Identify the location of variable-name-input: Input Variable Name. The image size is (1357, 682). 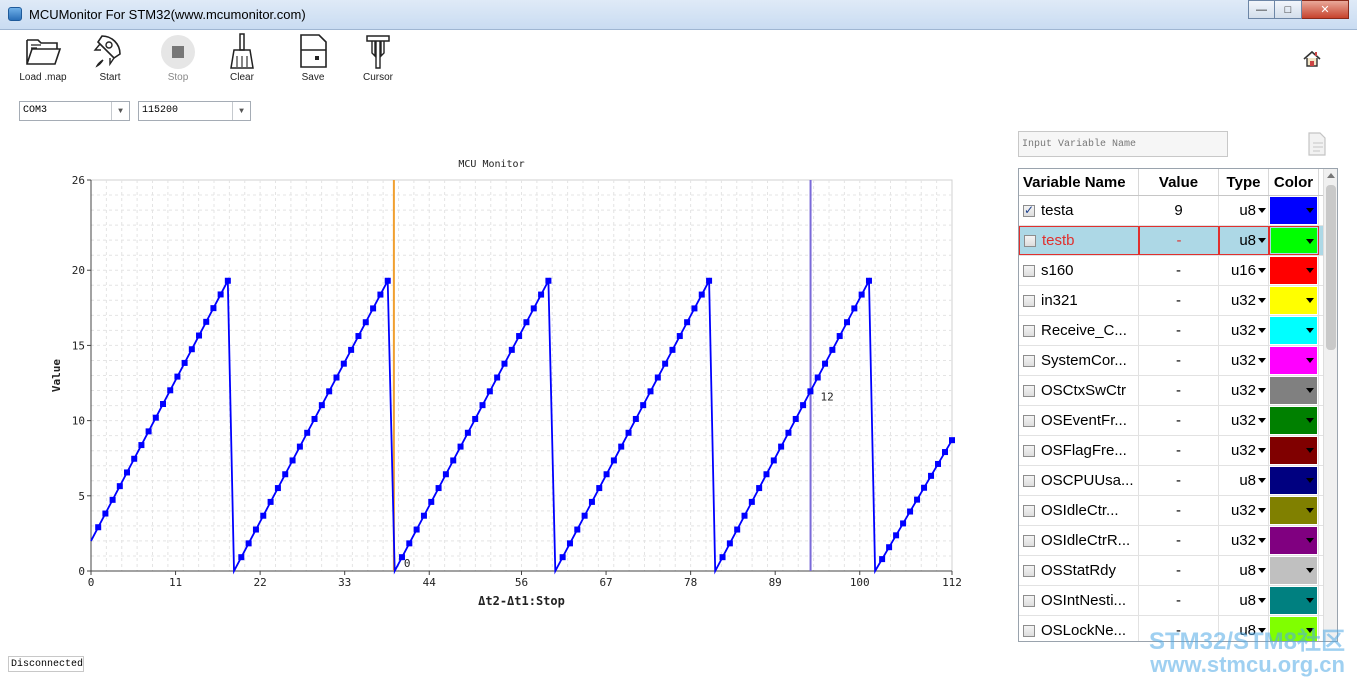
(1123, 144).